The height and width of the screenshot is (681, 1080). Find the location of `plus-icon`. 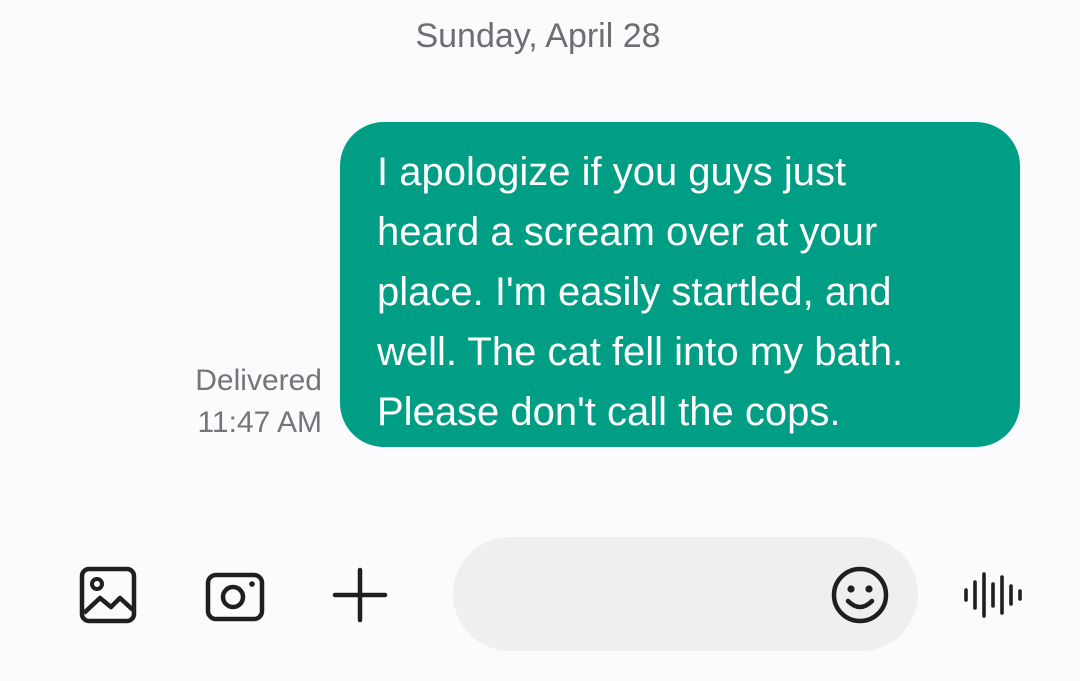

plus-icon is located at coordinates (360, 595).